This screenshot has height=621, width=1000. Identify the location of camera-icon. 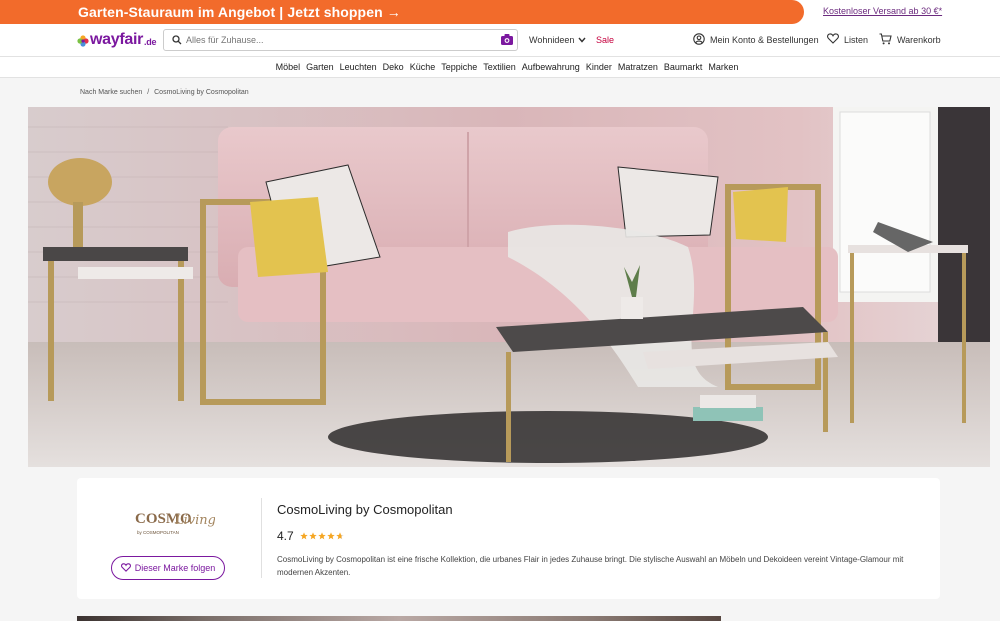
(507, 42).